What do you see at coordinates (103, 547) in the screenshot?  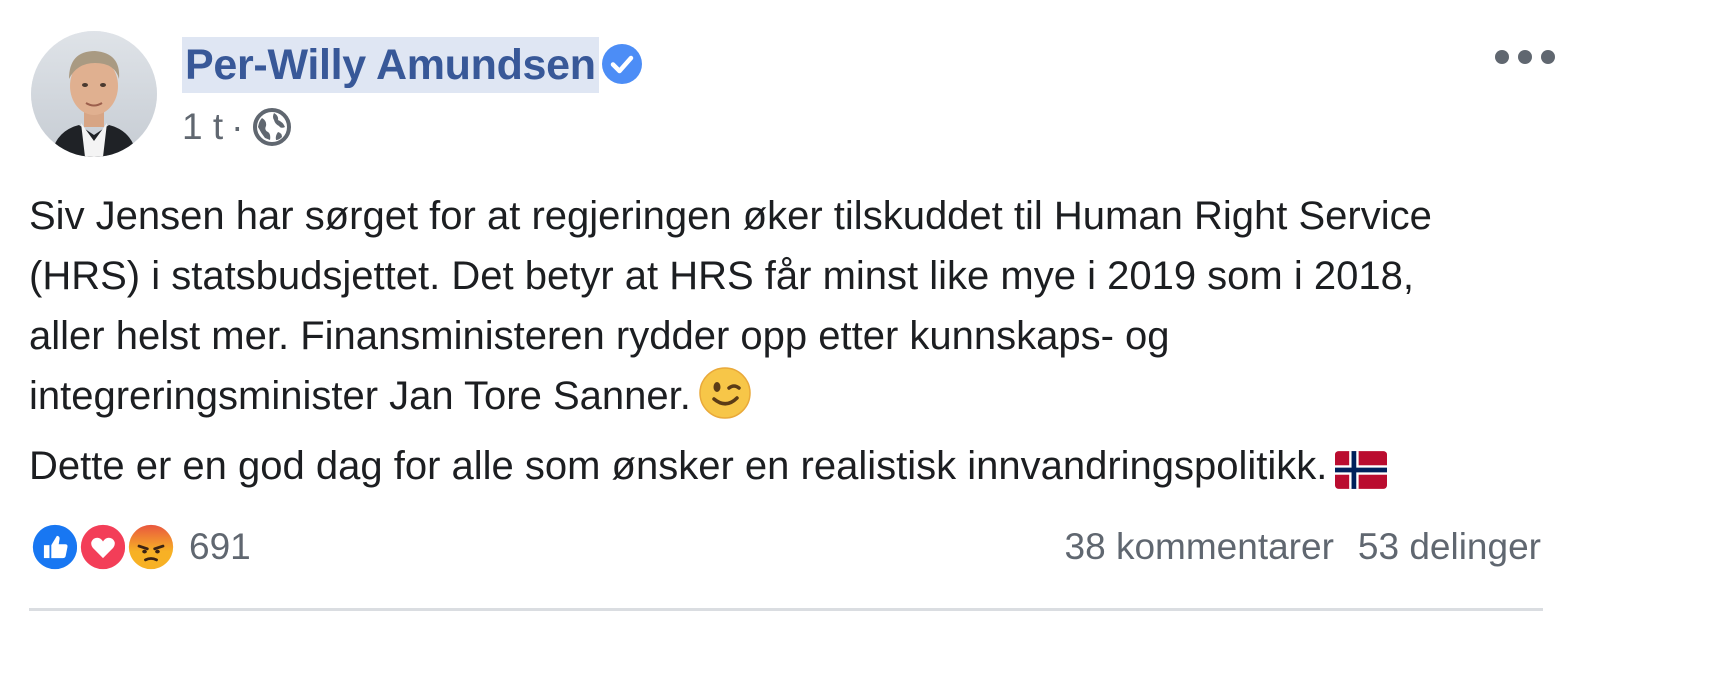 I see `love-icon` at bounding box center [103, 547].